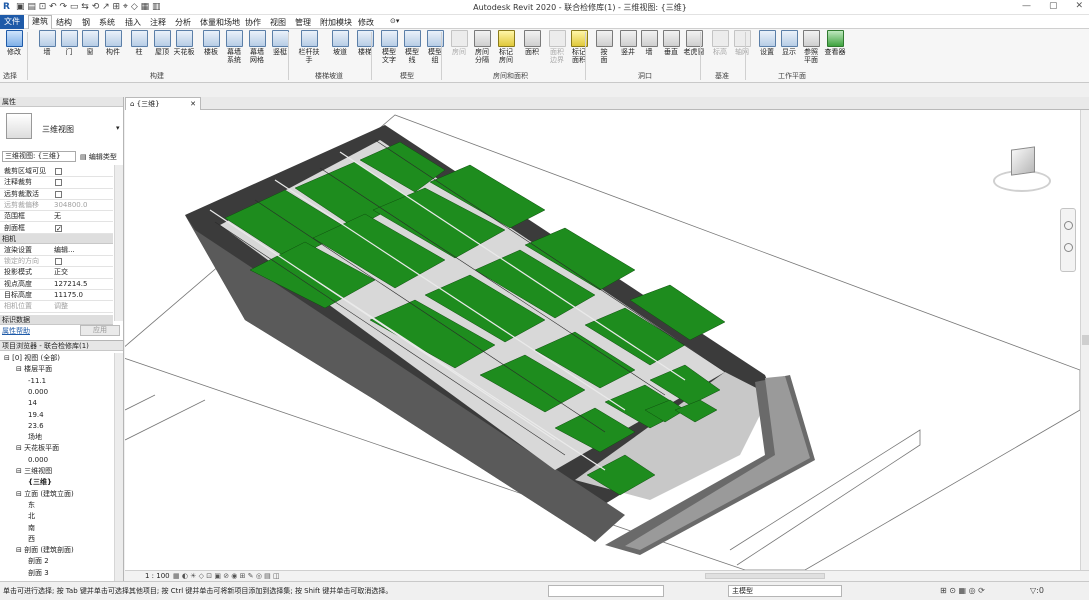  I want to click on browser-tree-item: 北, so click(31, 516).